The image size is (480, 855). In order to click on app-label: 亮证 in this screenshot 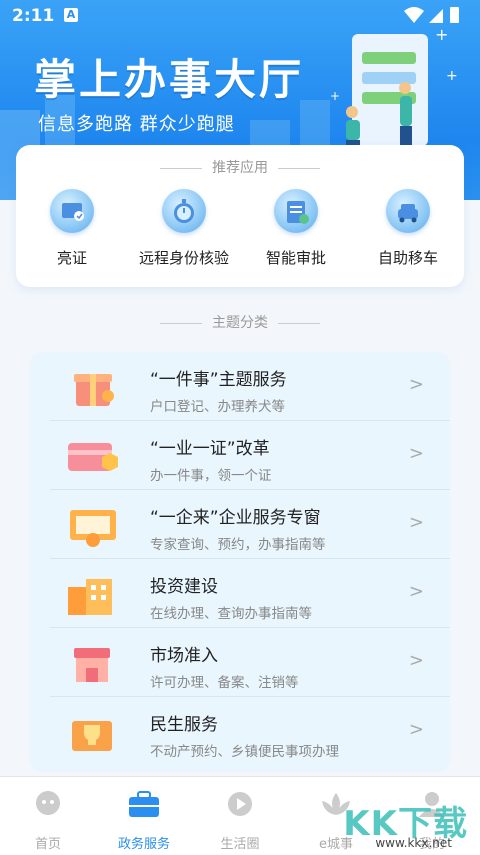, I will do `click(71, 258)`.